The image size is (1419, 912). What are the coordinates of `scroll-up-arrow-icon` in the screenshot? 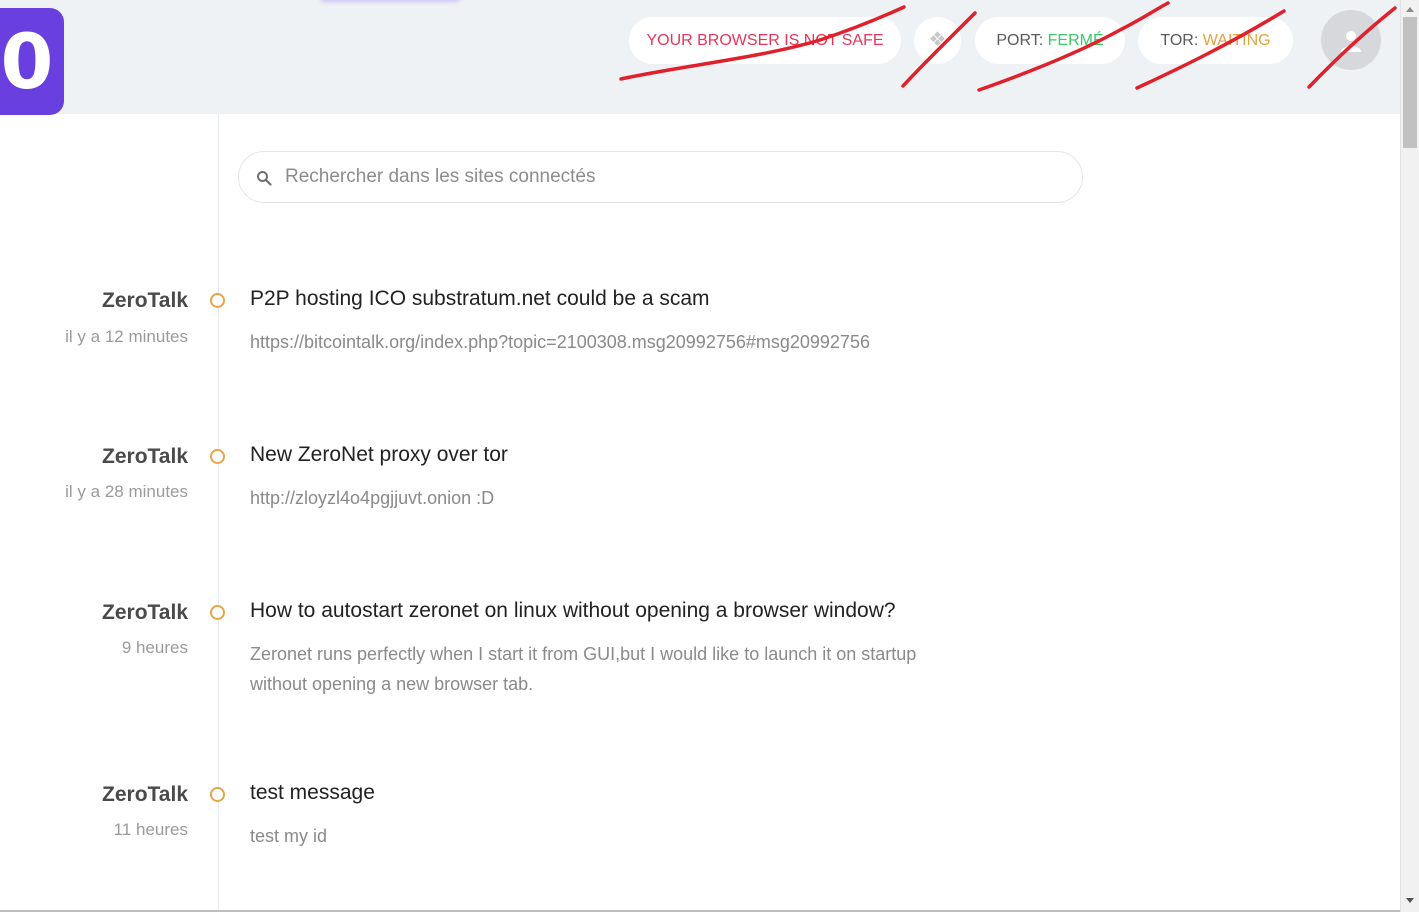 It's located at (1410, 9).